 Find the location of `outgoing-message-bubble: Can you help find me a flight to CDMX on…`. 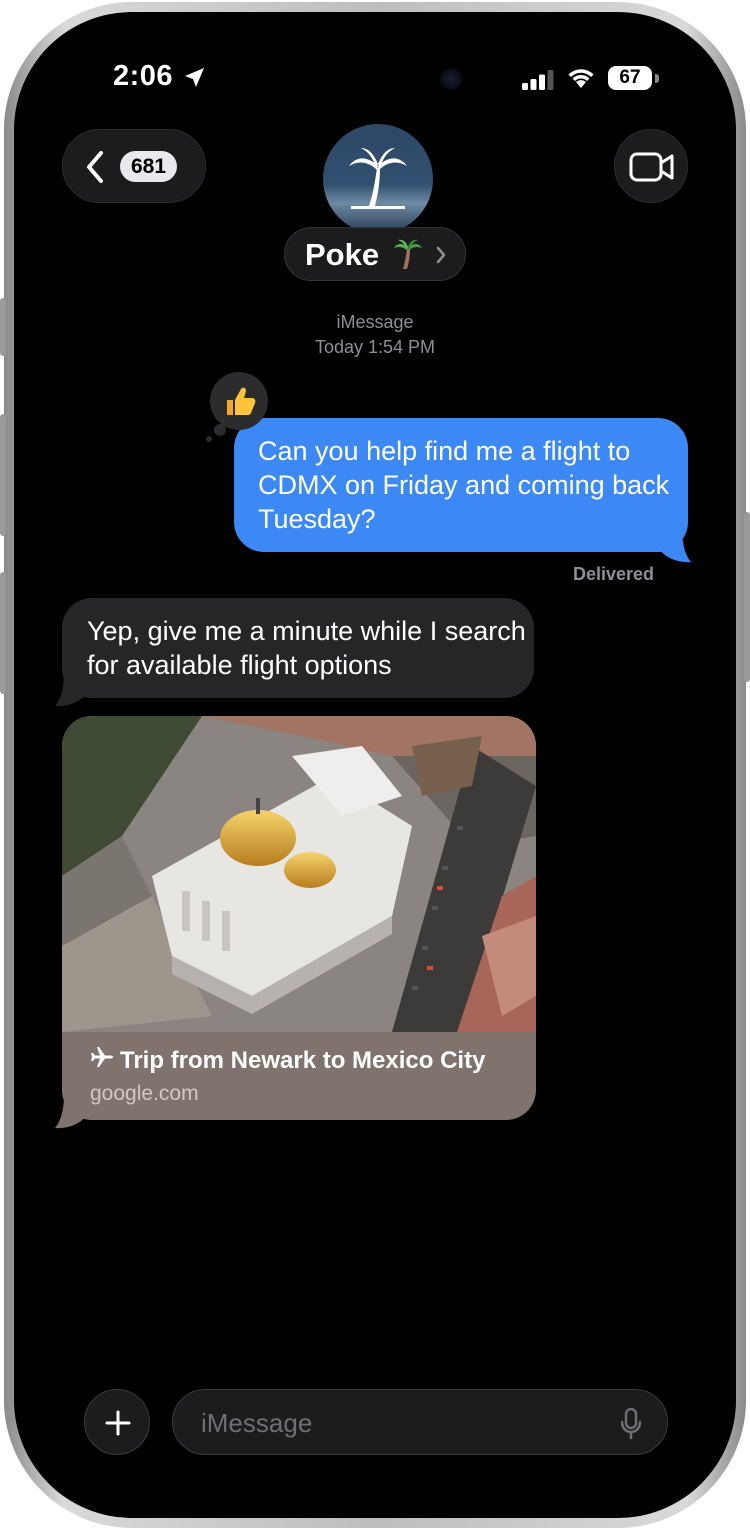

outgoing-message-bubble: Can you help find me a flight to CDMX on… is located at coordinates (461, 485).